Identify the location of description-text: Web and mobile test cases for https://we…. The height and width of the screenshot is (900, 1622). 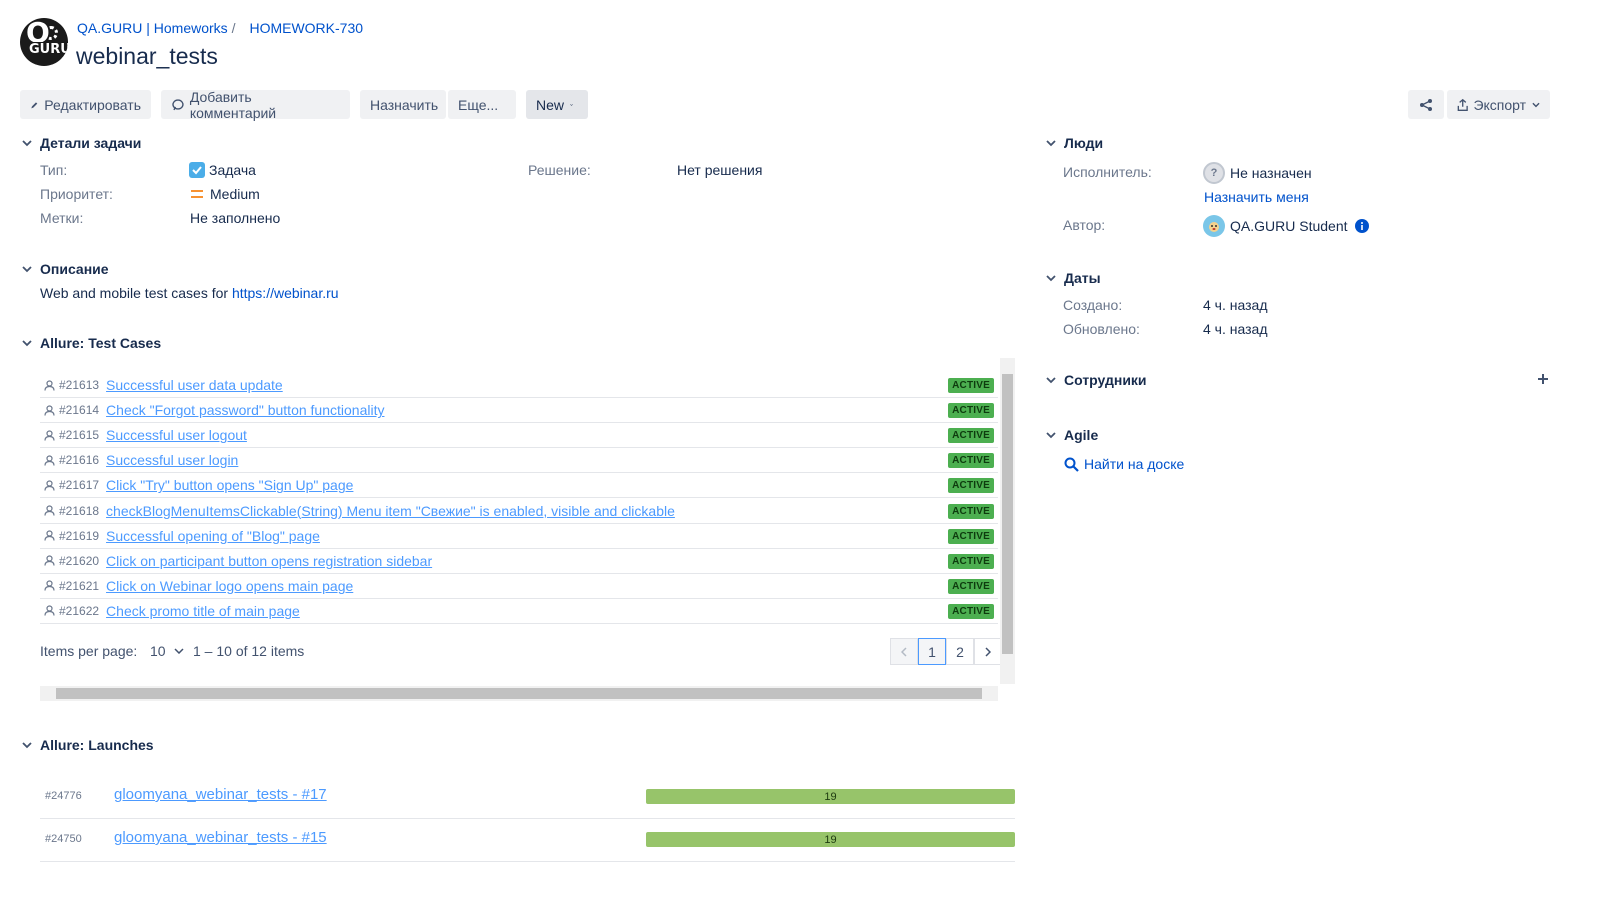
(189, 293).